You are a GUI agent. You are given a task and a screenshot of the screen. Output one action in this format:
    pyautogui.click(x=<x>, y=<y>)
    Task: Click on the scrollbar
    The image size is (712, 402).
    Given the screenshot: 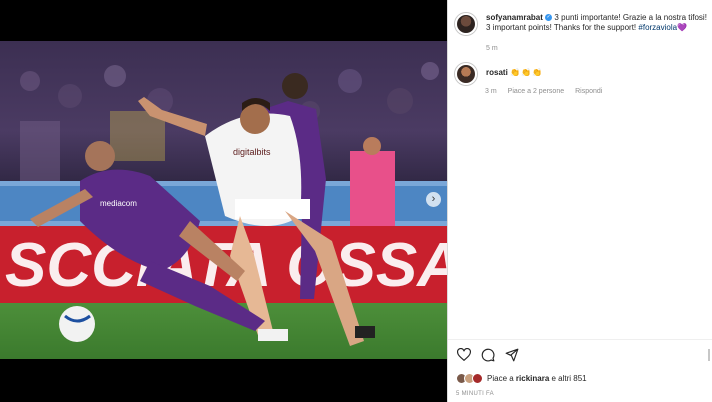 What is the action you would take?
    pyautogui.click(x=709, y=355)
    